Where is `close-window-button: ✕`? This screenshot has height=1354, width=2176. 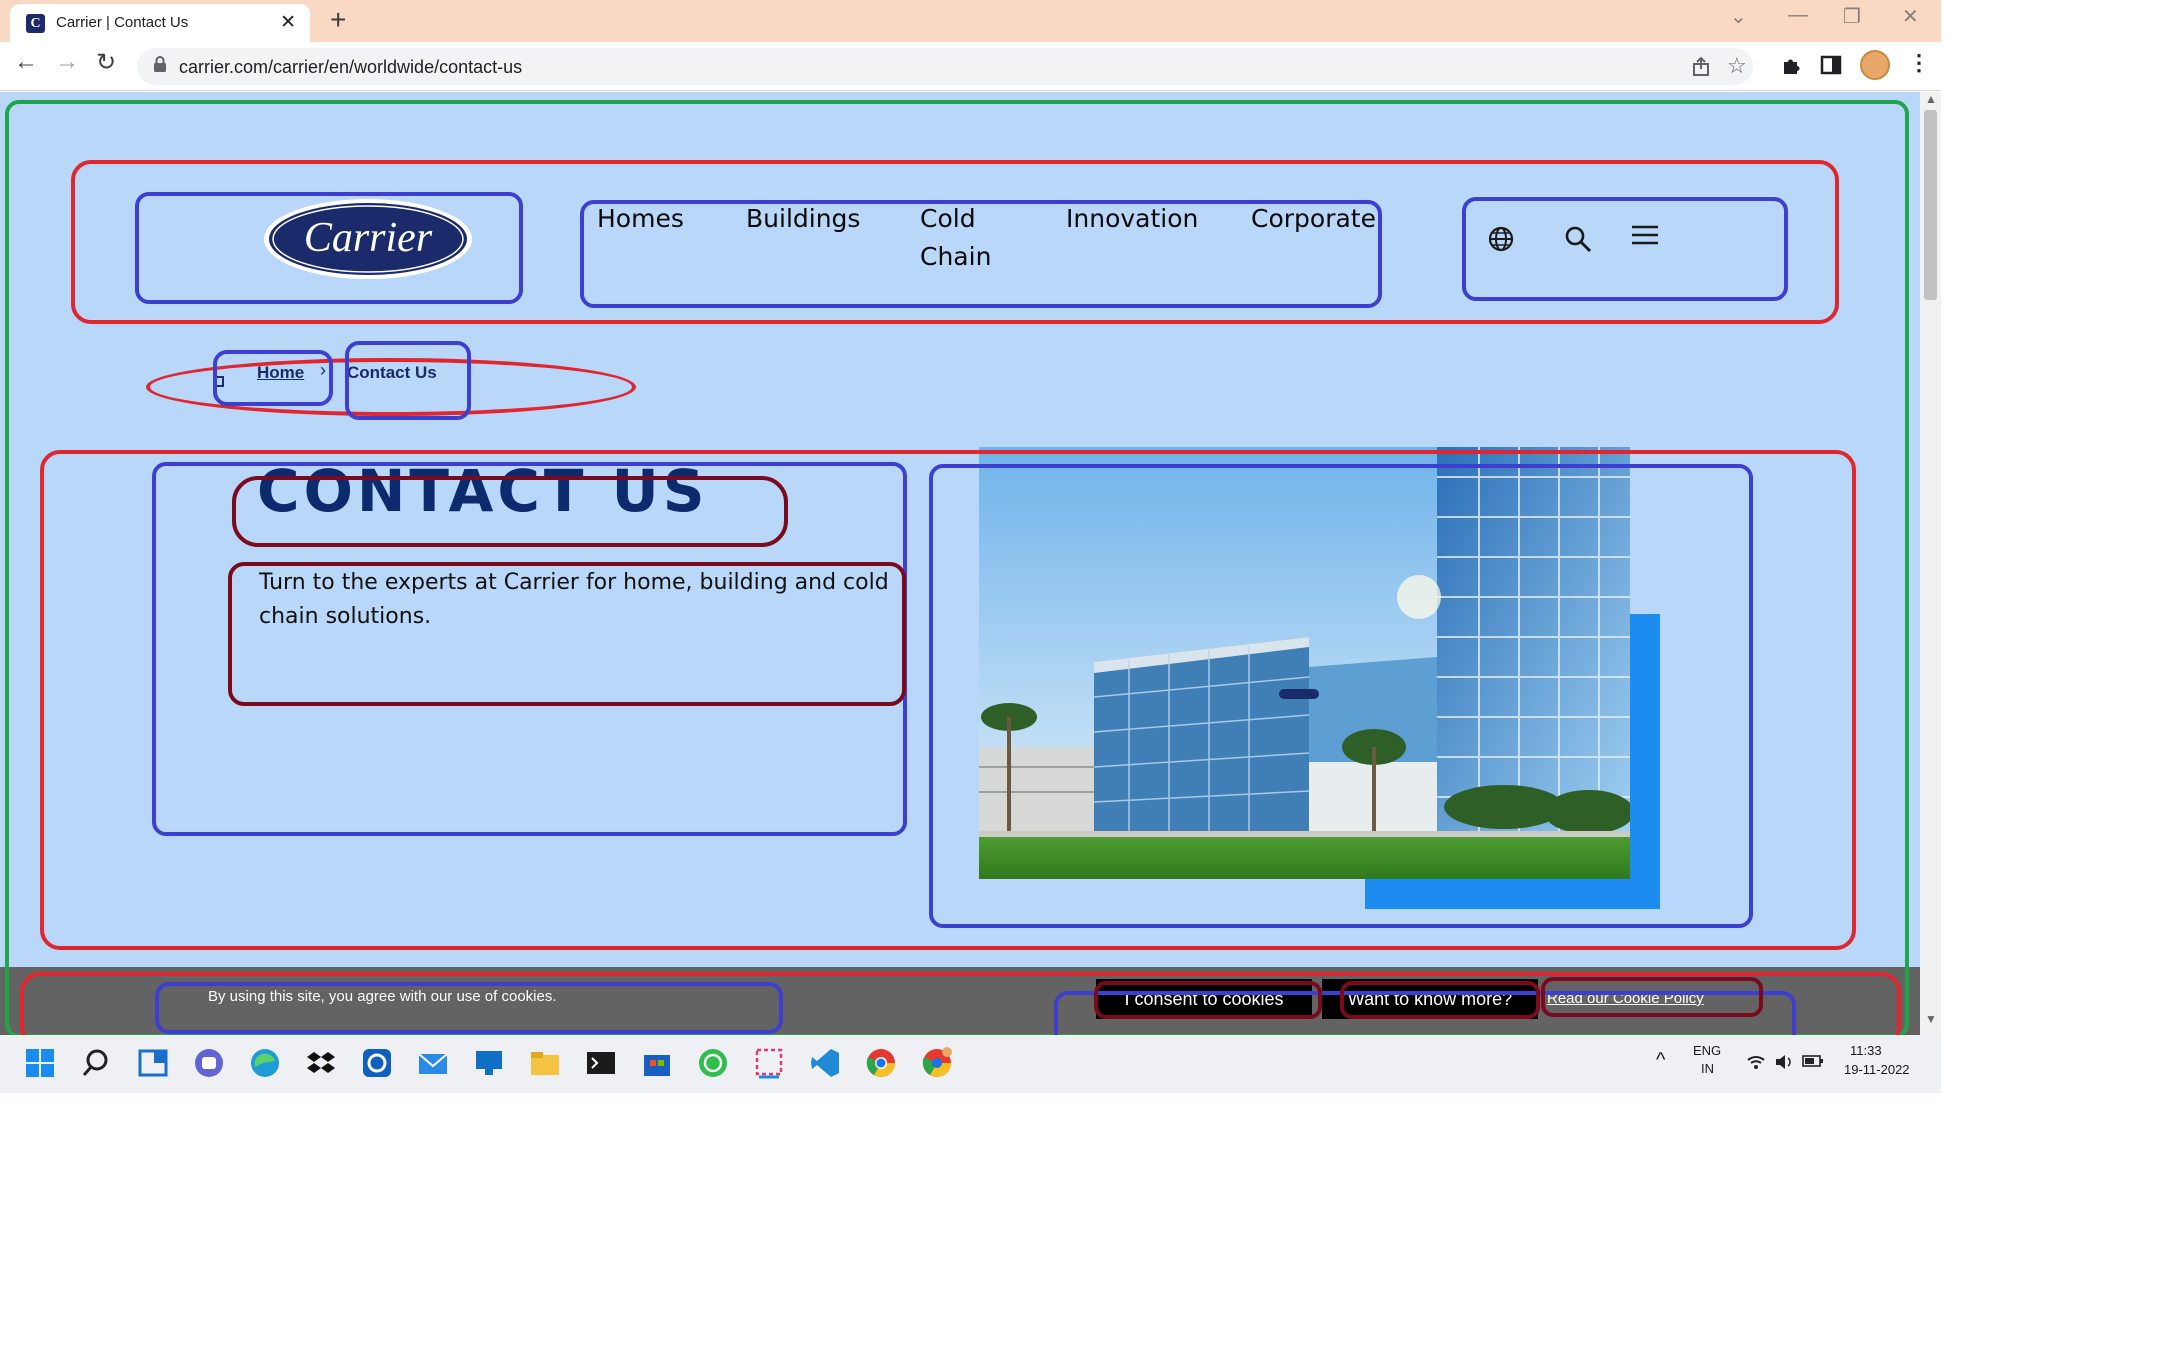 close-window-button: ✕ is located at coordinates (1910, 16).